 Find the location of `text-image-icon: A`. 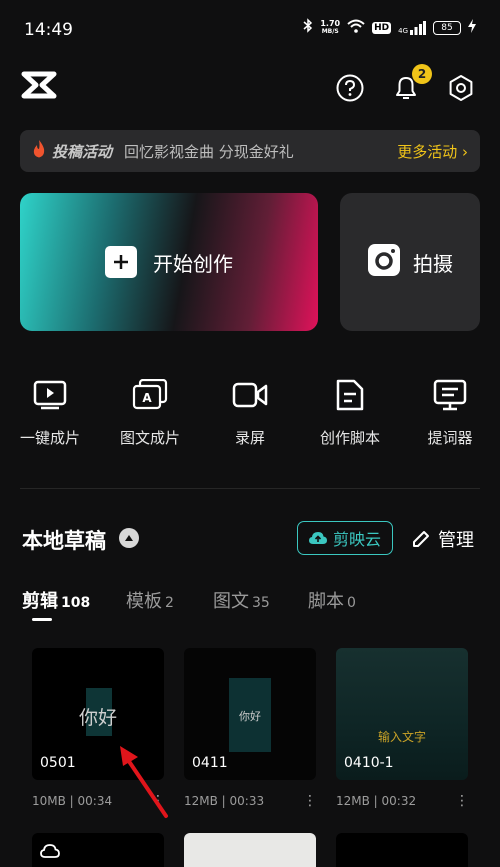

text-image-icon: A is located at coordinates (150, 395).